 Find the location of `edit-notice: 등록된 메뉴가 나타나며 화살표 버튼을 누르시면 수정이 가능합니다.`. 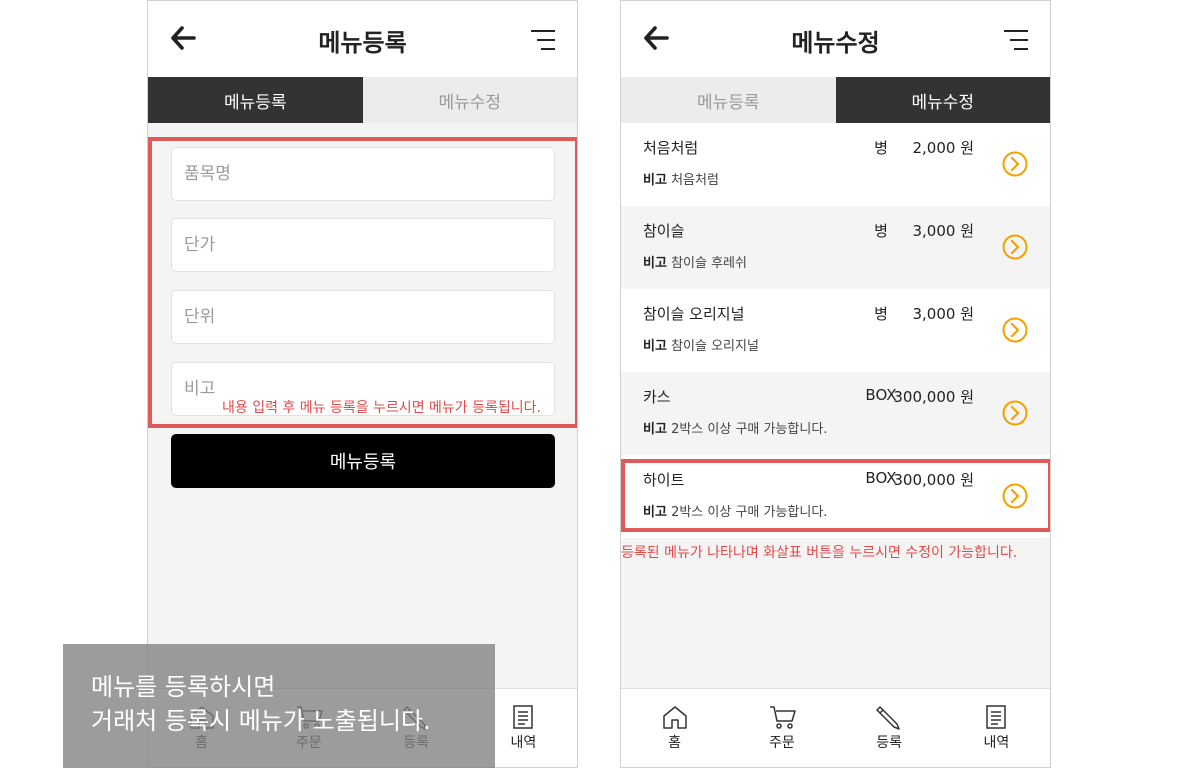

edit-notice: 등록된 메뉴가 나타나며 화살표 버튼을 누르시면 수정이 가능합니다. is located at coordinates (819, 553).